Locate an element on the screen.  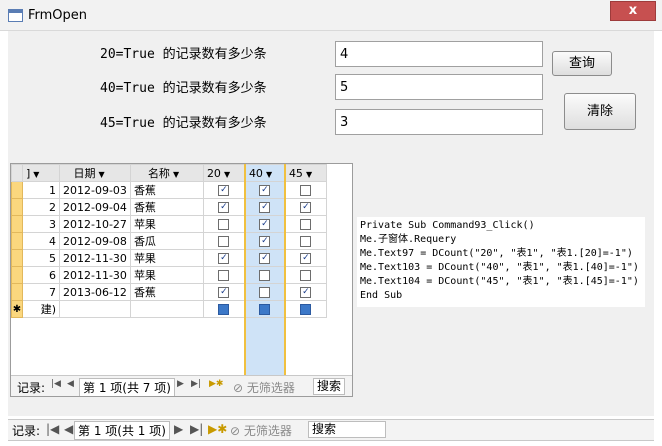
col-header-date: 日期 ▼ is located at coordinates (95, 173).